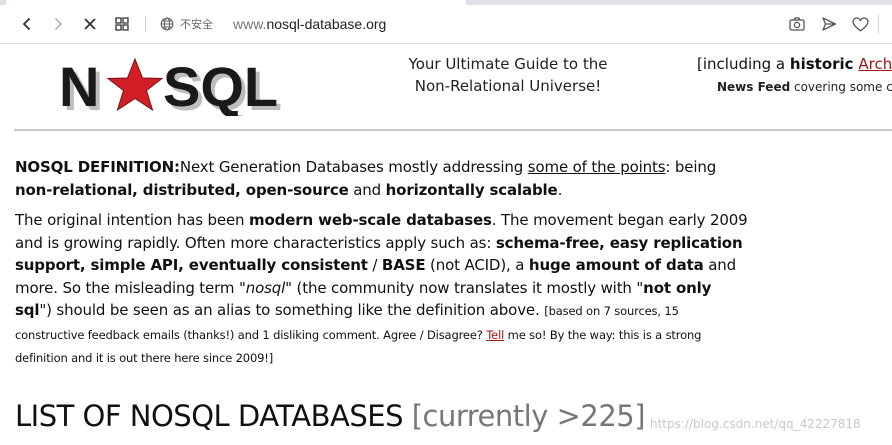 This screenshot has height=445, width=892. I want to click on intention-text-3: /, so click(374, 265).